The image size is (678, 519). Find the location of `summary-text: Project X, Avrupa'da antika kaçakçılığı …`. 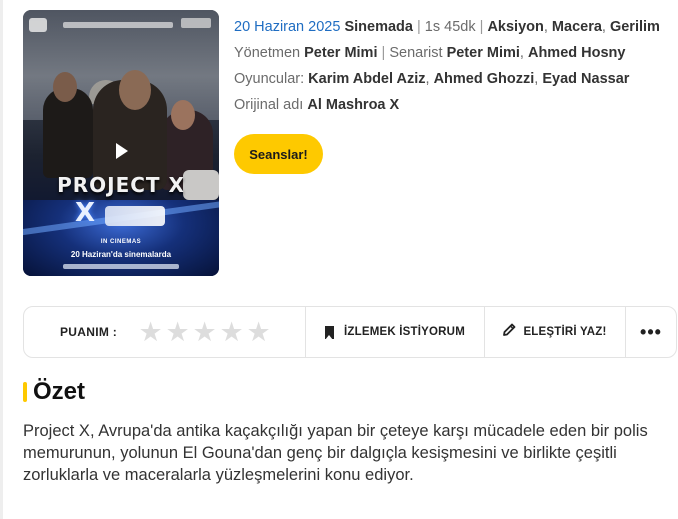

summary-text: Project X, Avrupa'da antika kaçakçılığı … is located at coordinates (335, 453).